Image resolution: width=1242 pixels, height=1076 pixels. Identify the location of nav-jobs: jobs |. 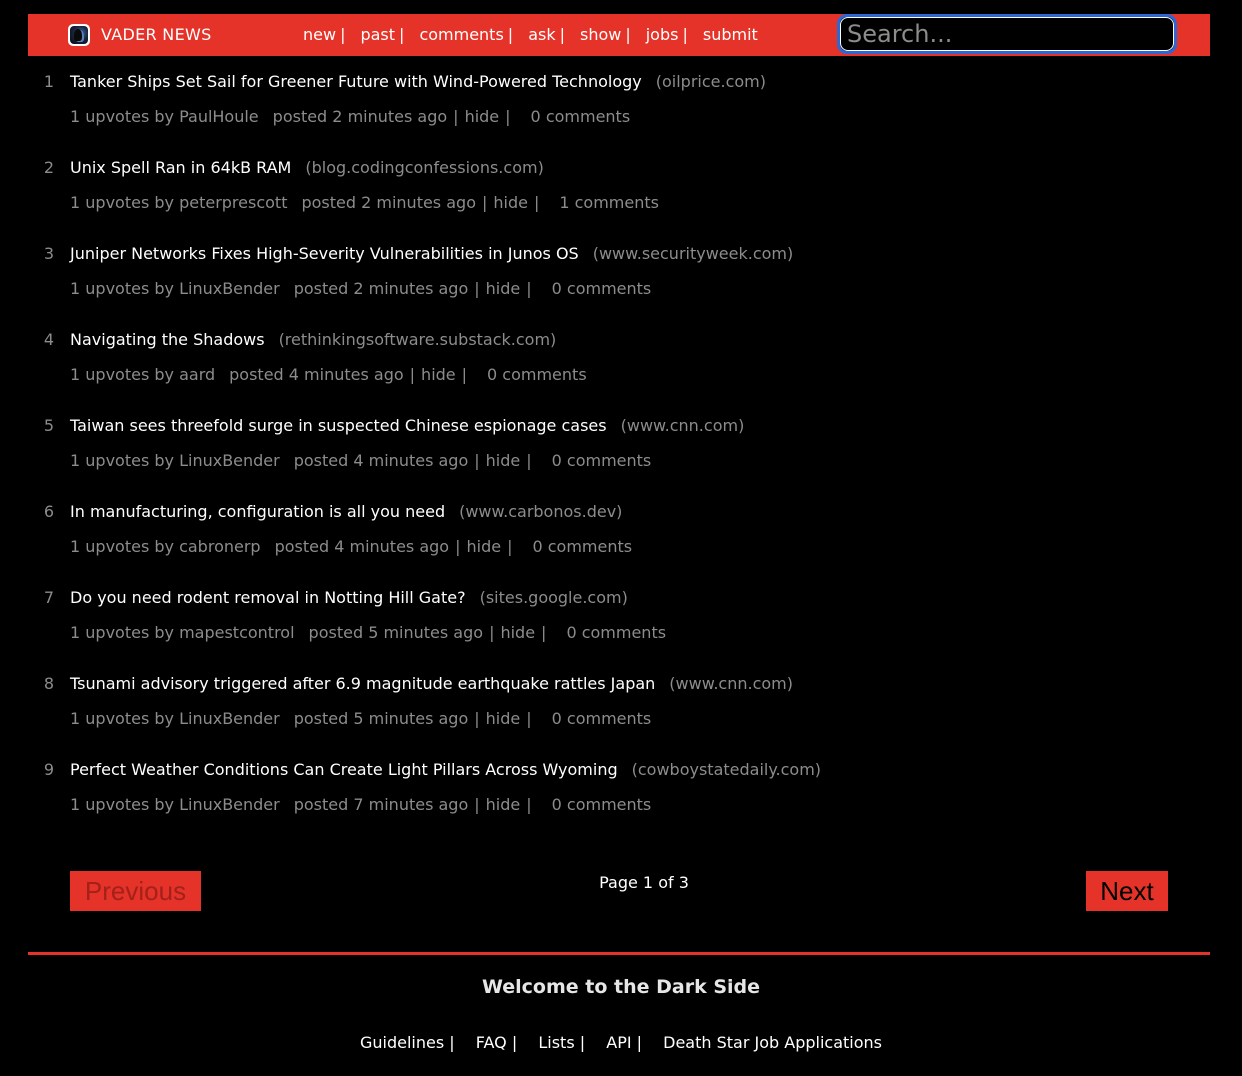
(667, 34).